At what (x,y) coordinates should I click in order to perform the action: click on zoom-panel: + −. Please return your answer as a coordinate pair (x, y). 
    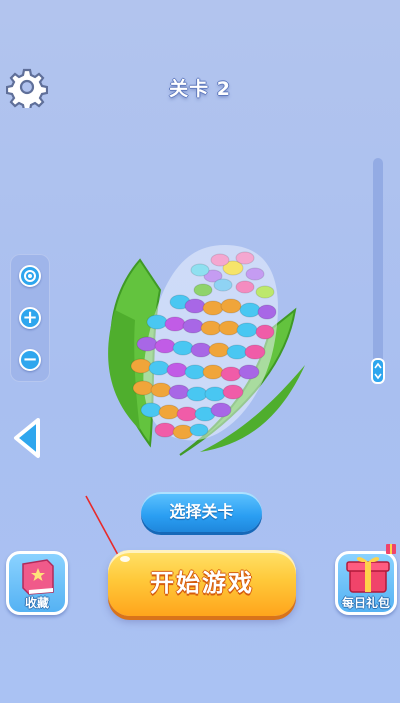
    Looking at the image, I should click on (30, 318).